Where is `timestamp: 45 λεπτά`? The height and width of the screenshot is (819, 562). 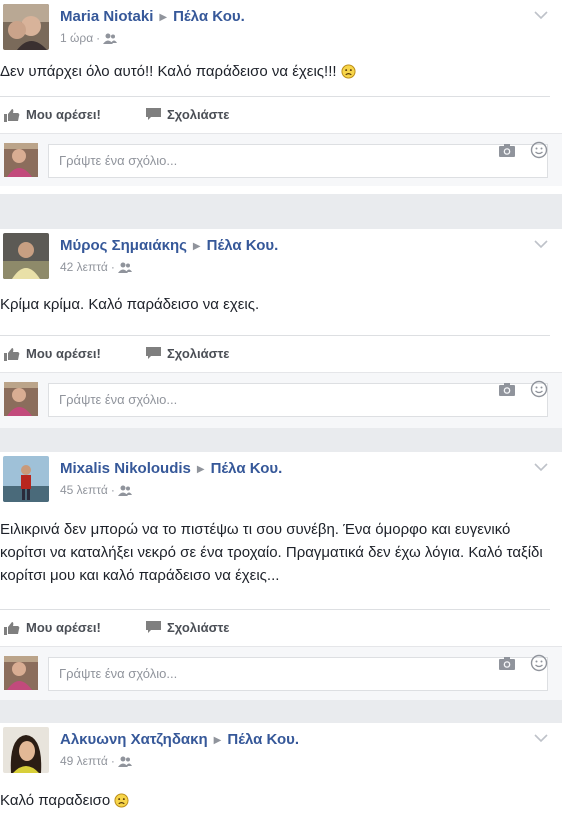
timestamp: 45 λεπτά is located at coordinates (84, 490).